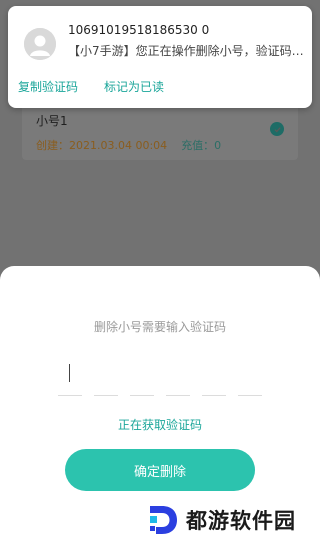  I want to click on text-cursor, so click(69, 373).